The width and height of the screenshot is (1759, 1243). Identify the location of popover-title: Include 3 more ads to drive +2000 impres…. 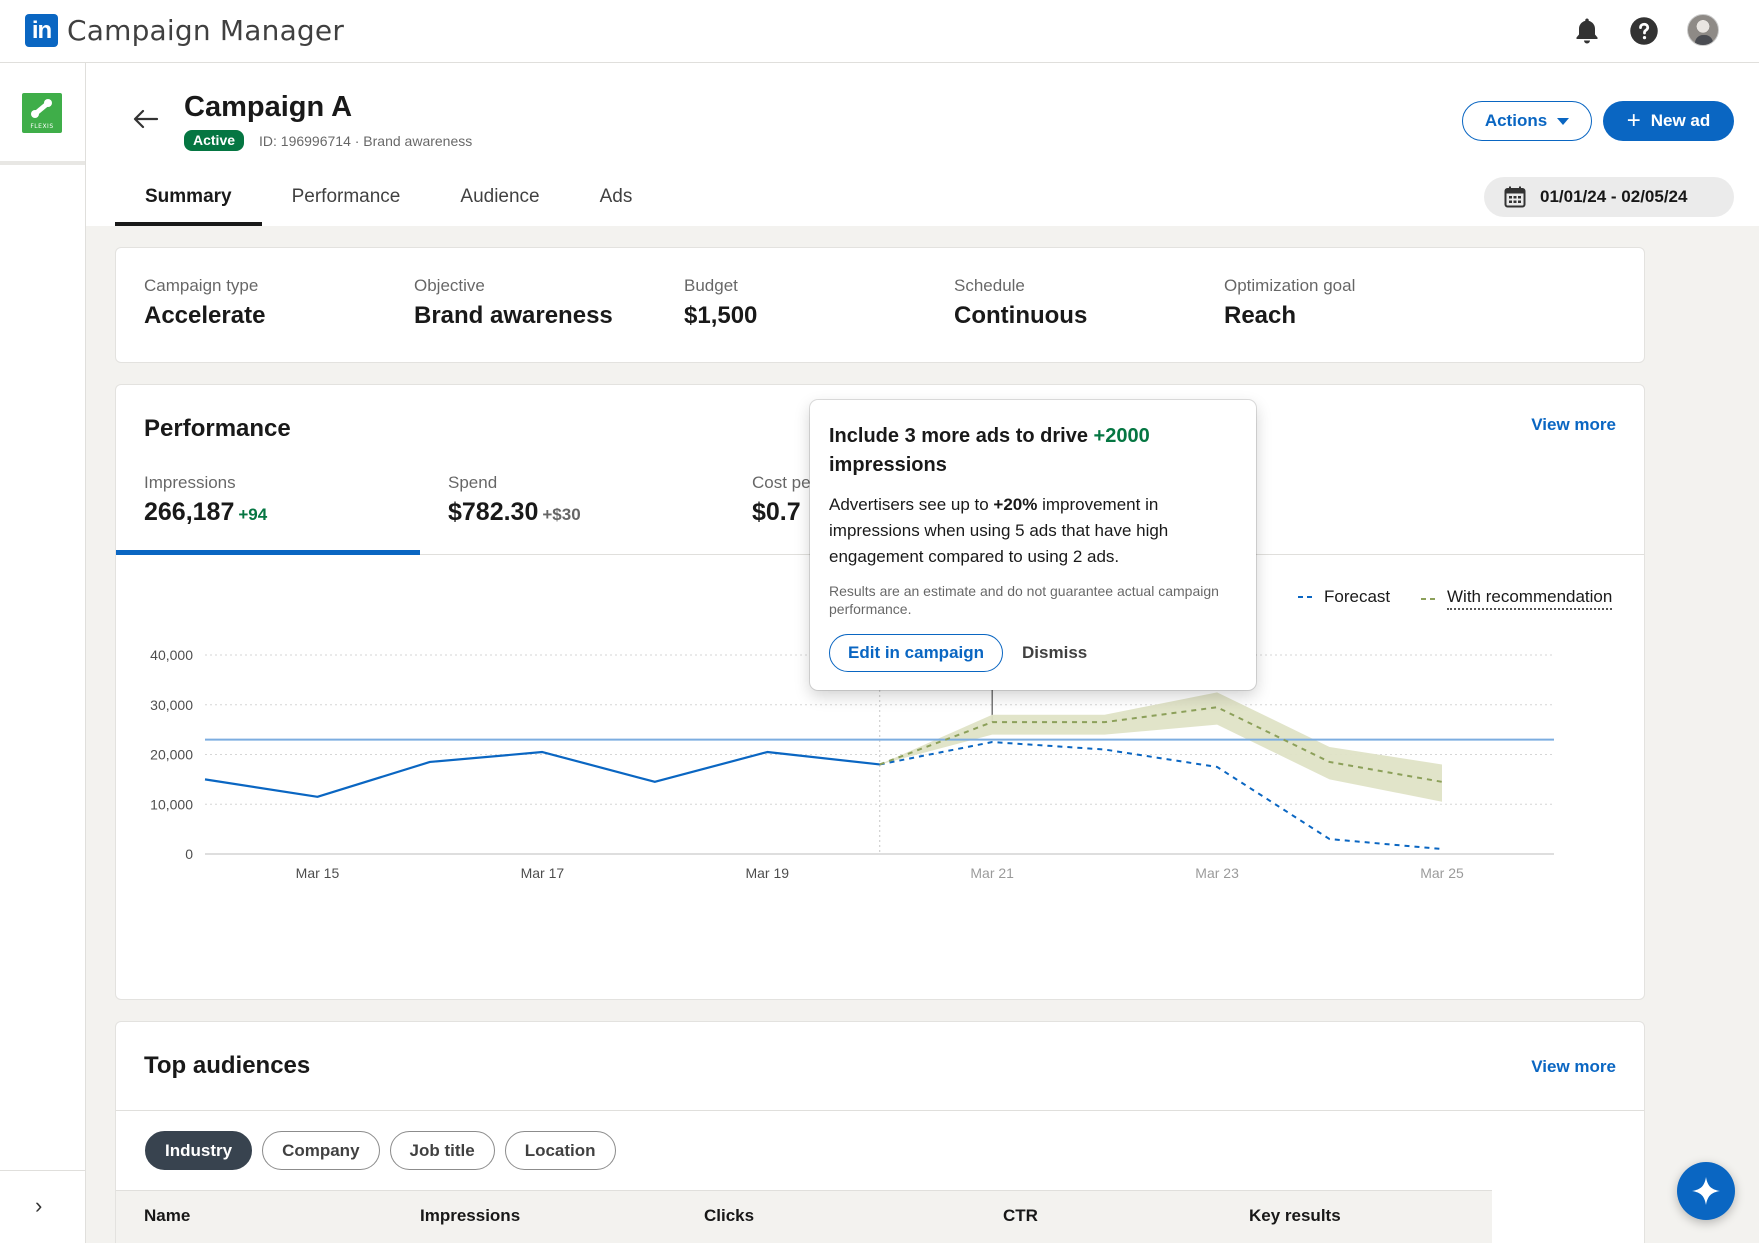
(1033, 451).